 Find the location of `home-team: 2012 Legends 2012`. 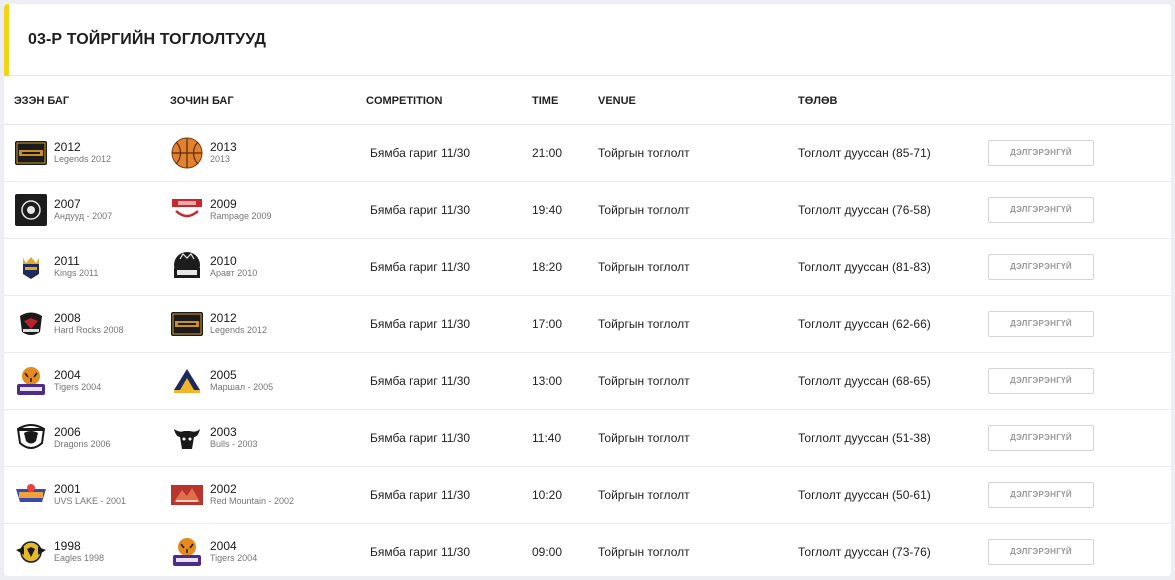

home-team: 2012 Legends 2012 is located at coordinates (92, 153).